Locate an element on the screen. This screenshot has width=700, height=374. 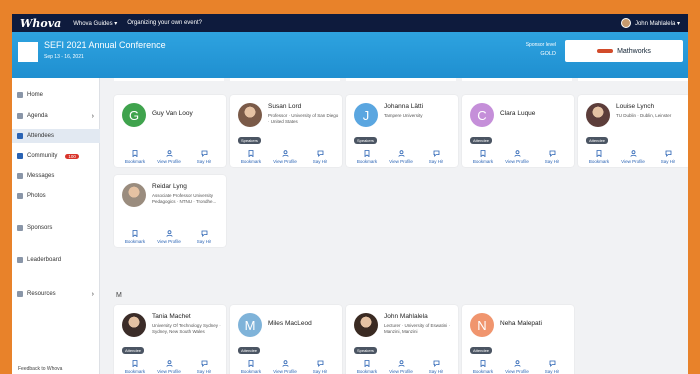
view-profile-label: View Profile is located at coordinates (169, 161).